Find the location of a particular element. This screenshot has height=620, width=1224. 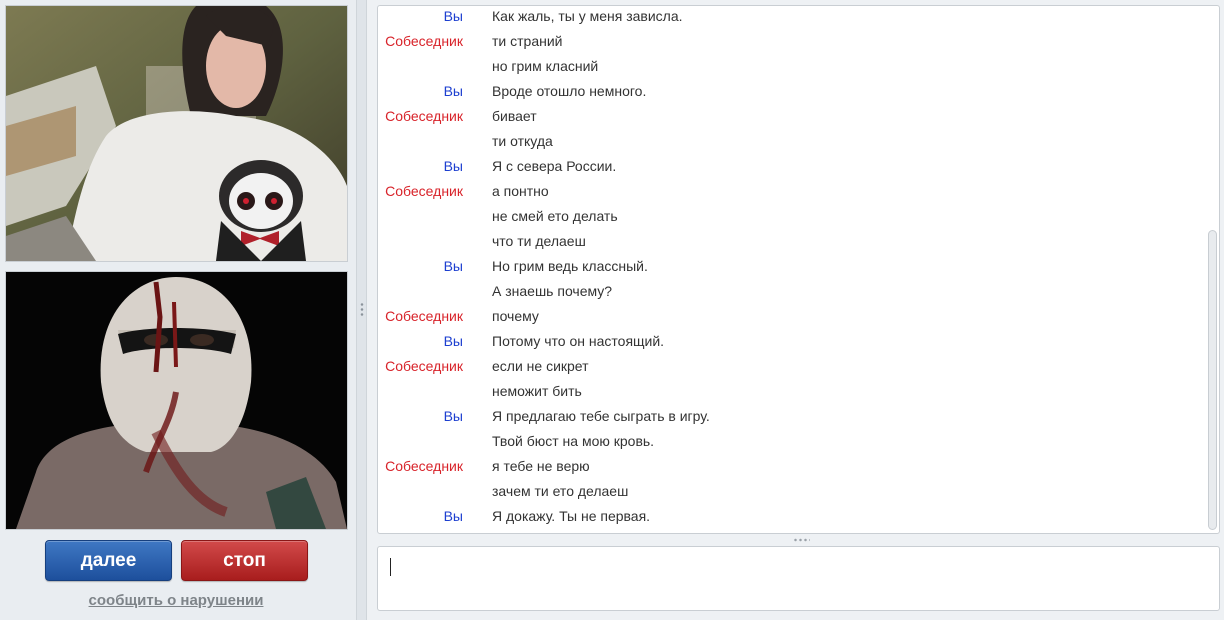

chat-message: но грим класний is located at coordinates (791, 66).